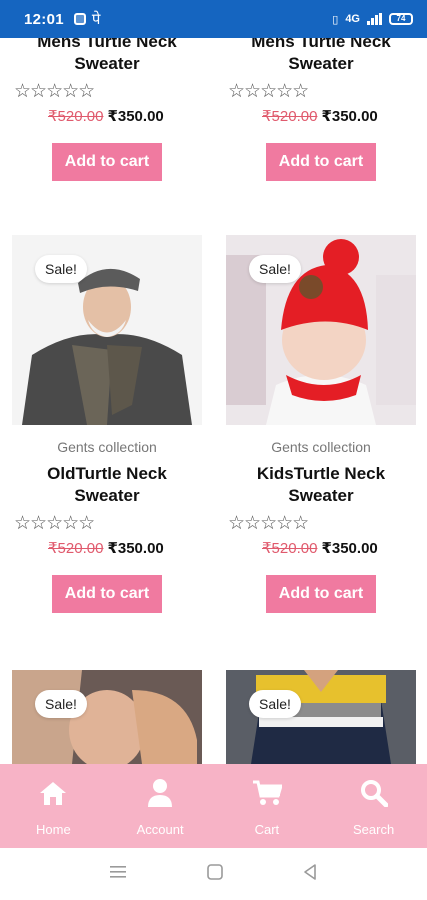 This screenshot has height=900, width=427. Describe the element at coordinates (213, 19) in the screenshot. I see `status-bar: 12:01 पे ▯ 4G 74` at that location.